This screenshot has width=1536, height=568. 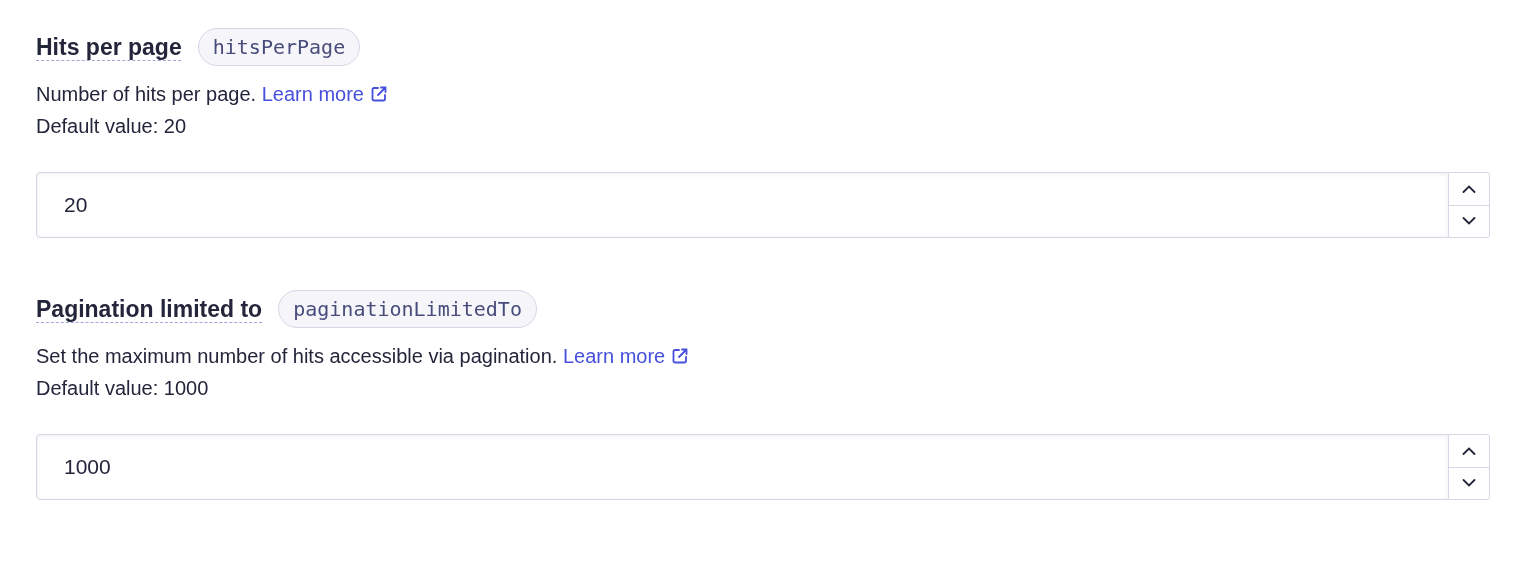 I want to click on number-field: 1000, so click(x=742, y=467).